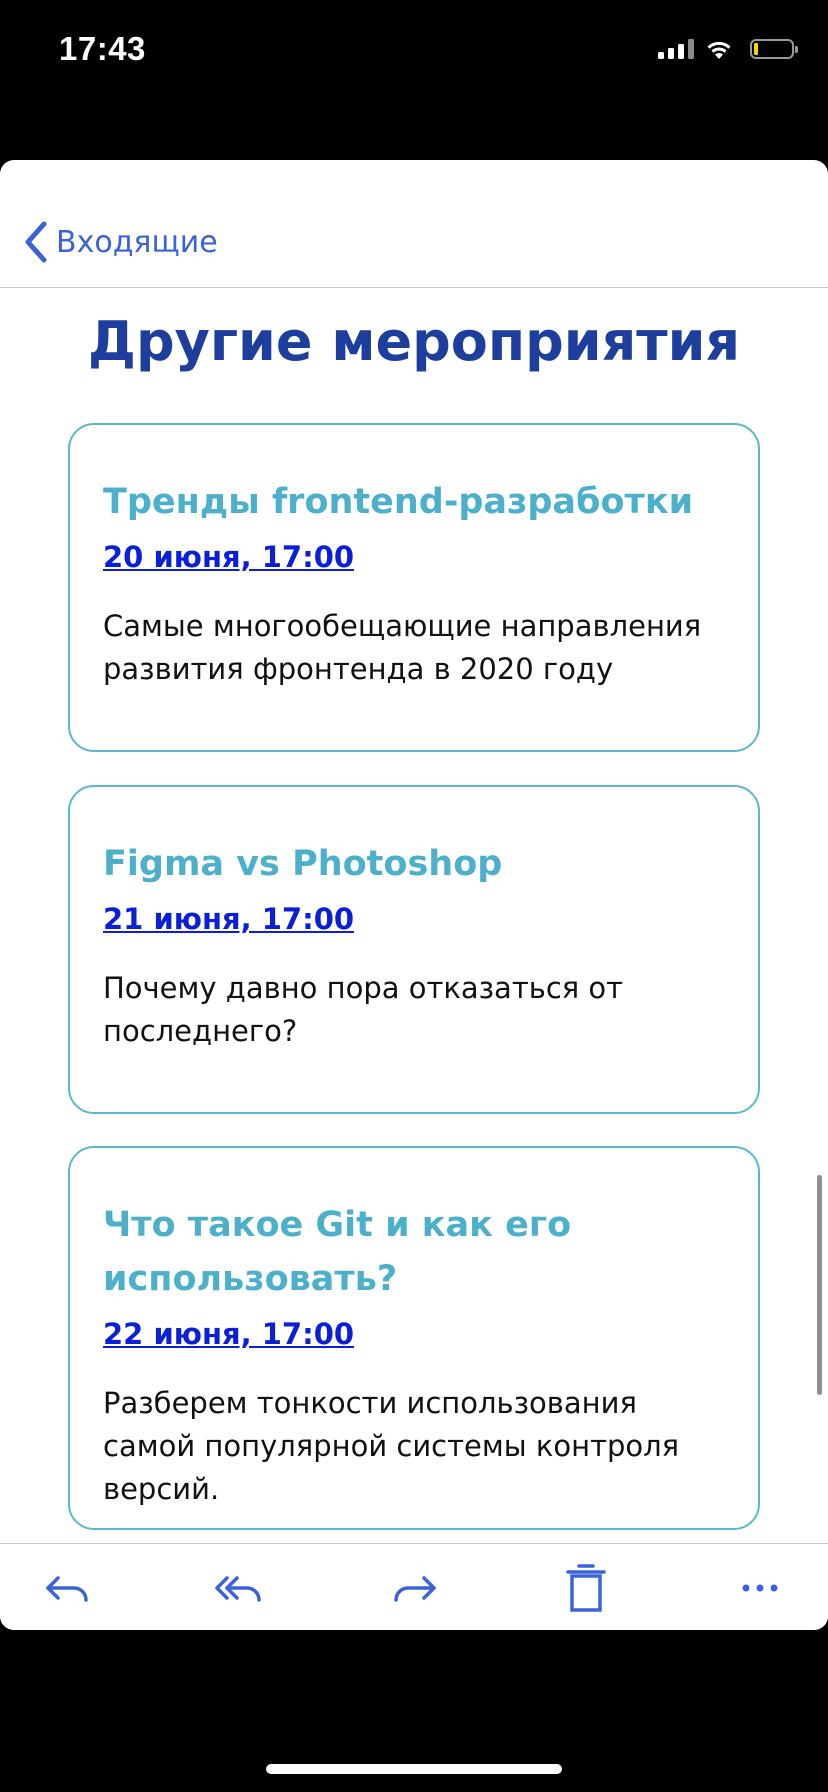 This screenshot has width=828, height=1792. I want to click on reply-all-button, so click(239, 1588).